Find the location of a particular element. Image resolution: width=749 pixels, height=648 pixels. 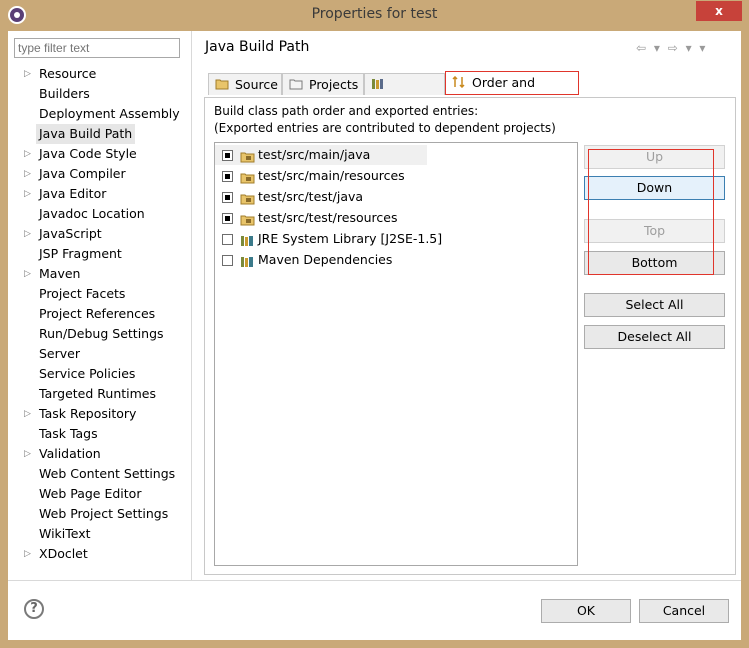

tree-item-label: Java Editor is located at coordinates (73, 193).